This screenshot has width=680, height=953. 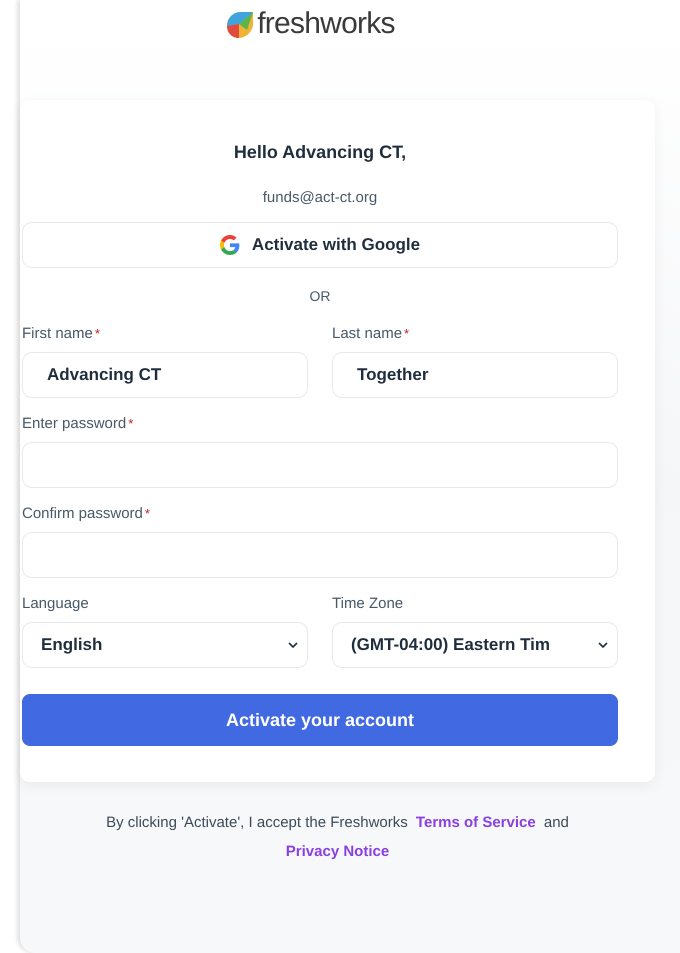 I want to click on field-label: Enter password, so click(x=74, y=424).